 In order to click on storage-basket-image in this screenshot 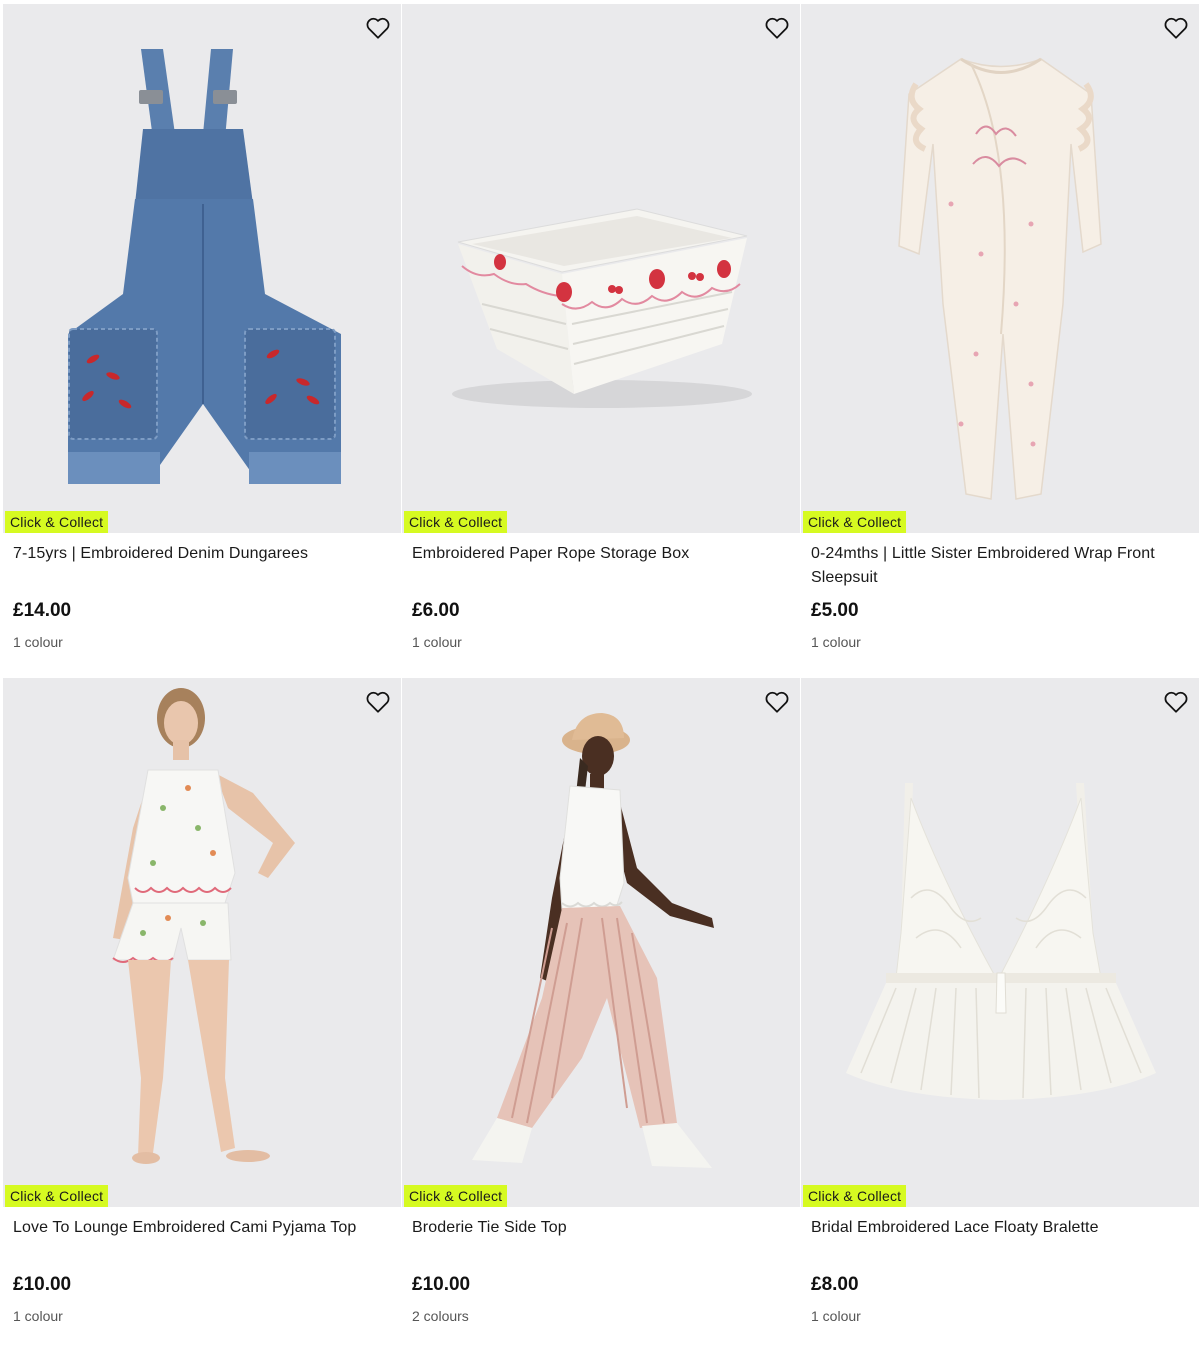, I will do `click(602, 308)`.